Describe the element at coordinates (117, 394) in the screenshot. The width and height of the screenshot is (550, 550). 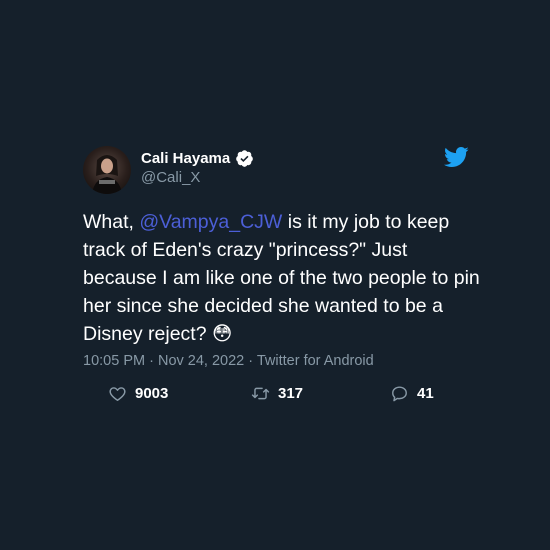
I see `heart-icon` at that location.